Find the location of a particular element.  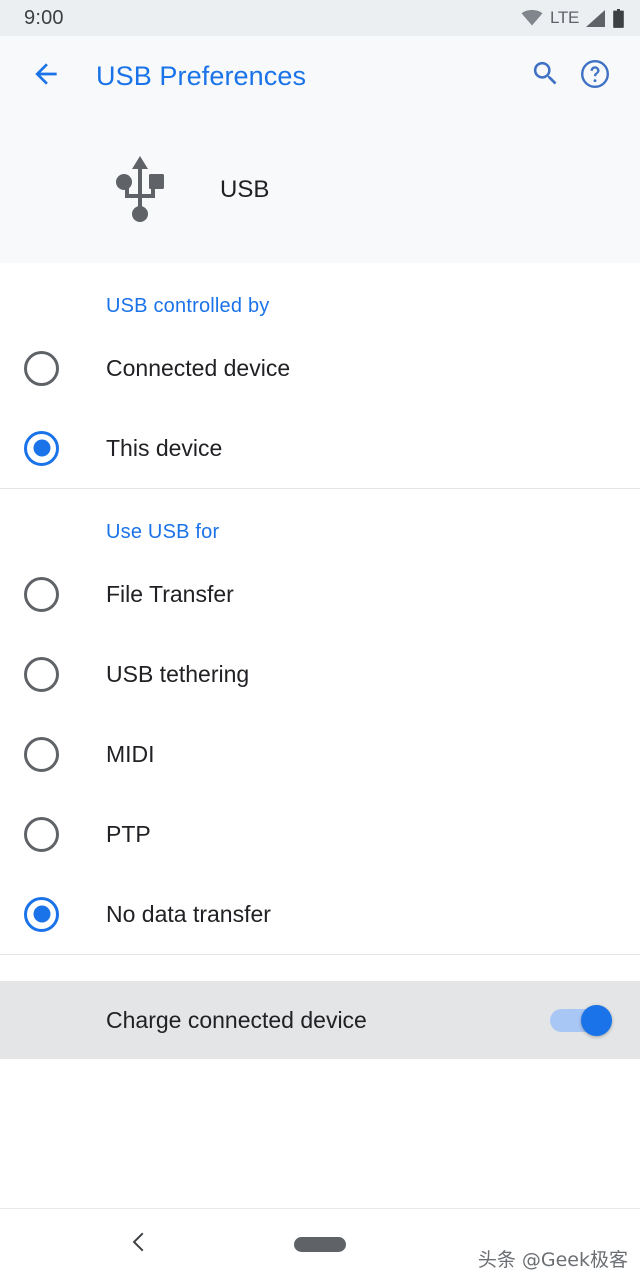

page-title: USB Preferences is located at coordinates (201, 75).